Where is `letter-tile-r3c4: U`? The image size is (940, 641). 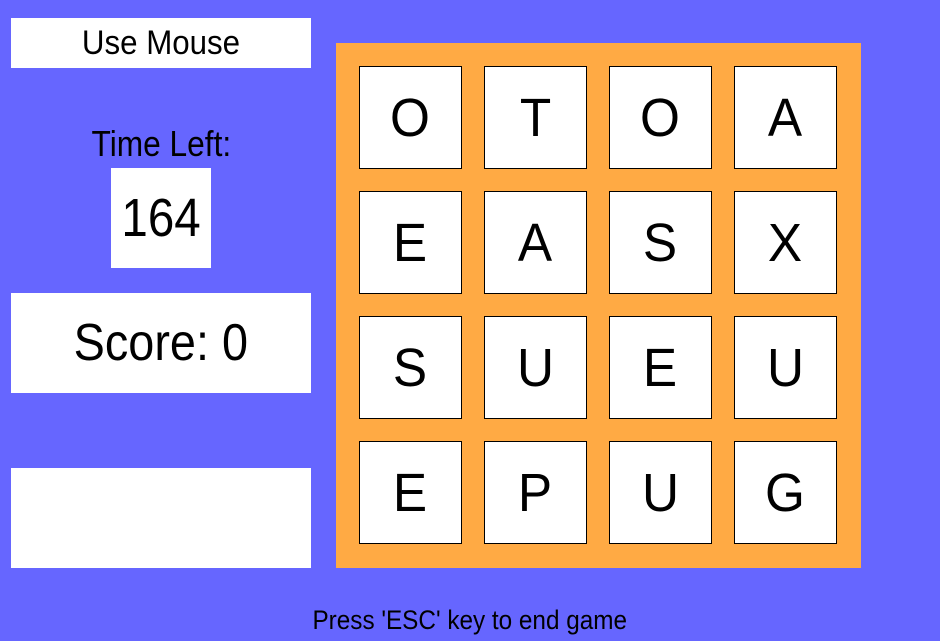
letter-tile-r3c4: U is located at coordinates (785, 367).